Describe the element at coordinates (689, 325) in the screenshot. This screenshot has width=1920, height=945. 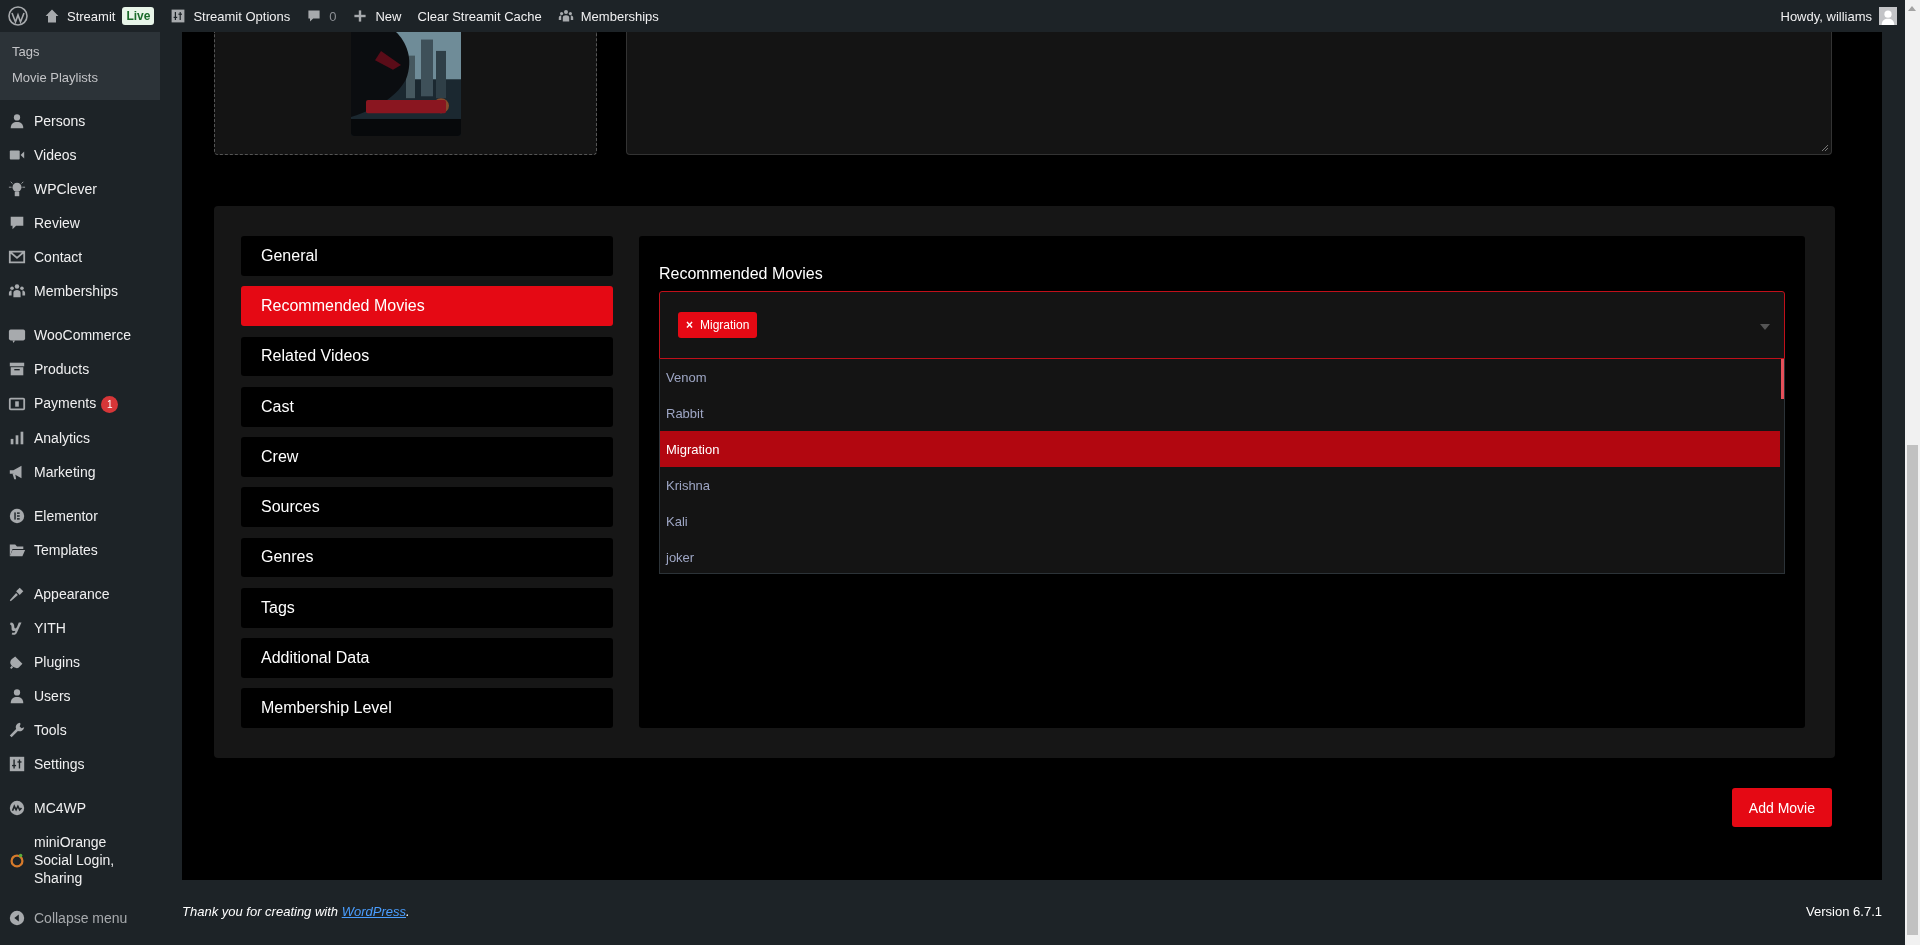
I see `remove-tag-button: ×` at that location.